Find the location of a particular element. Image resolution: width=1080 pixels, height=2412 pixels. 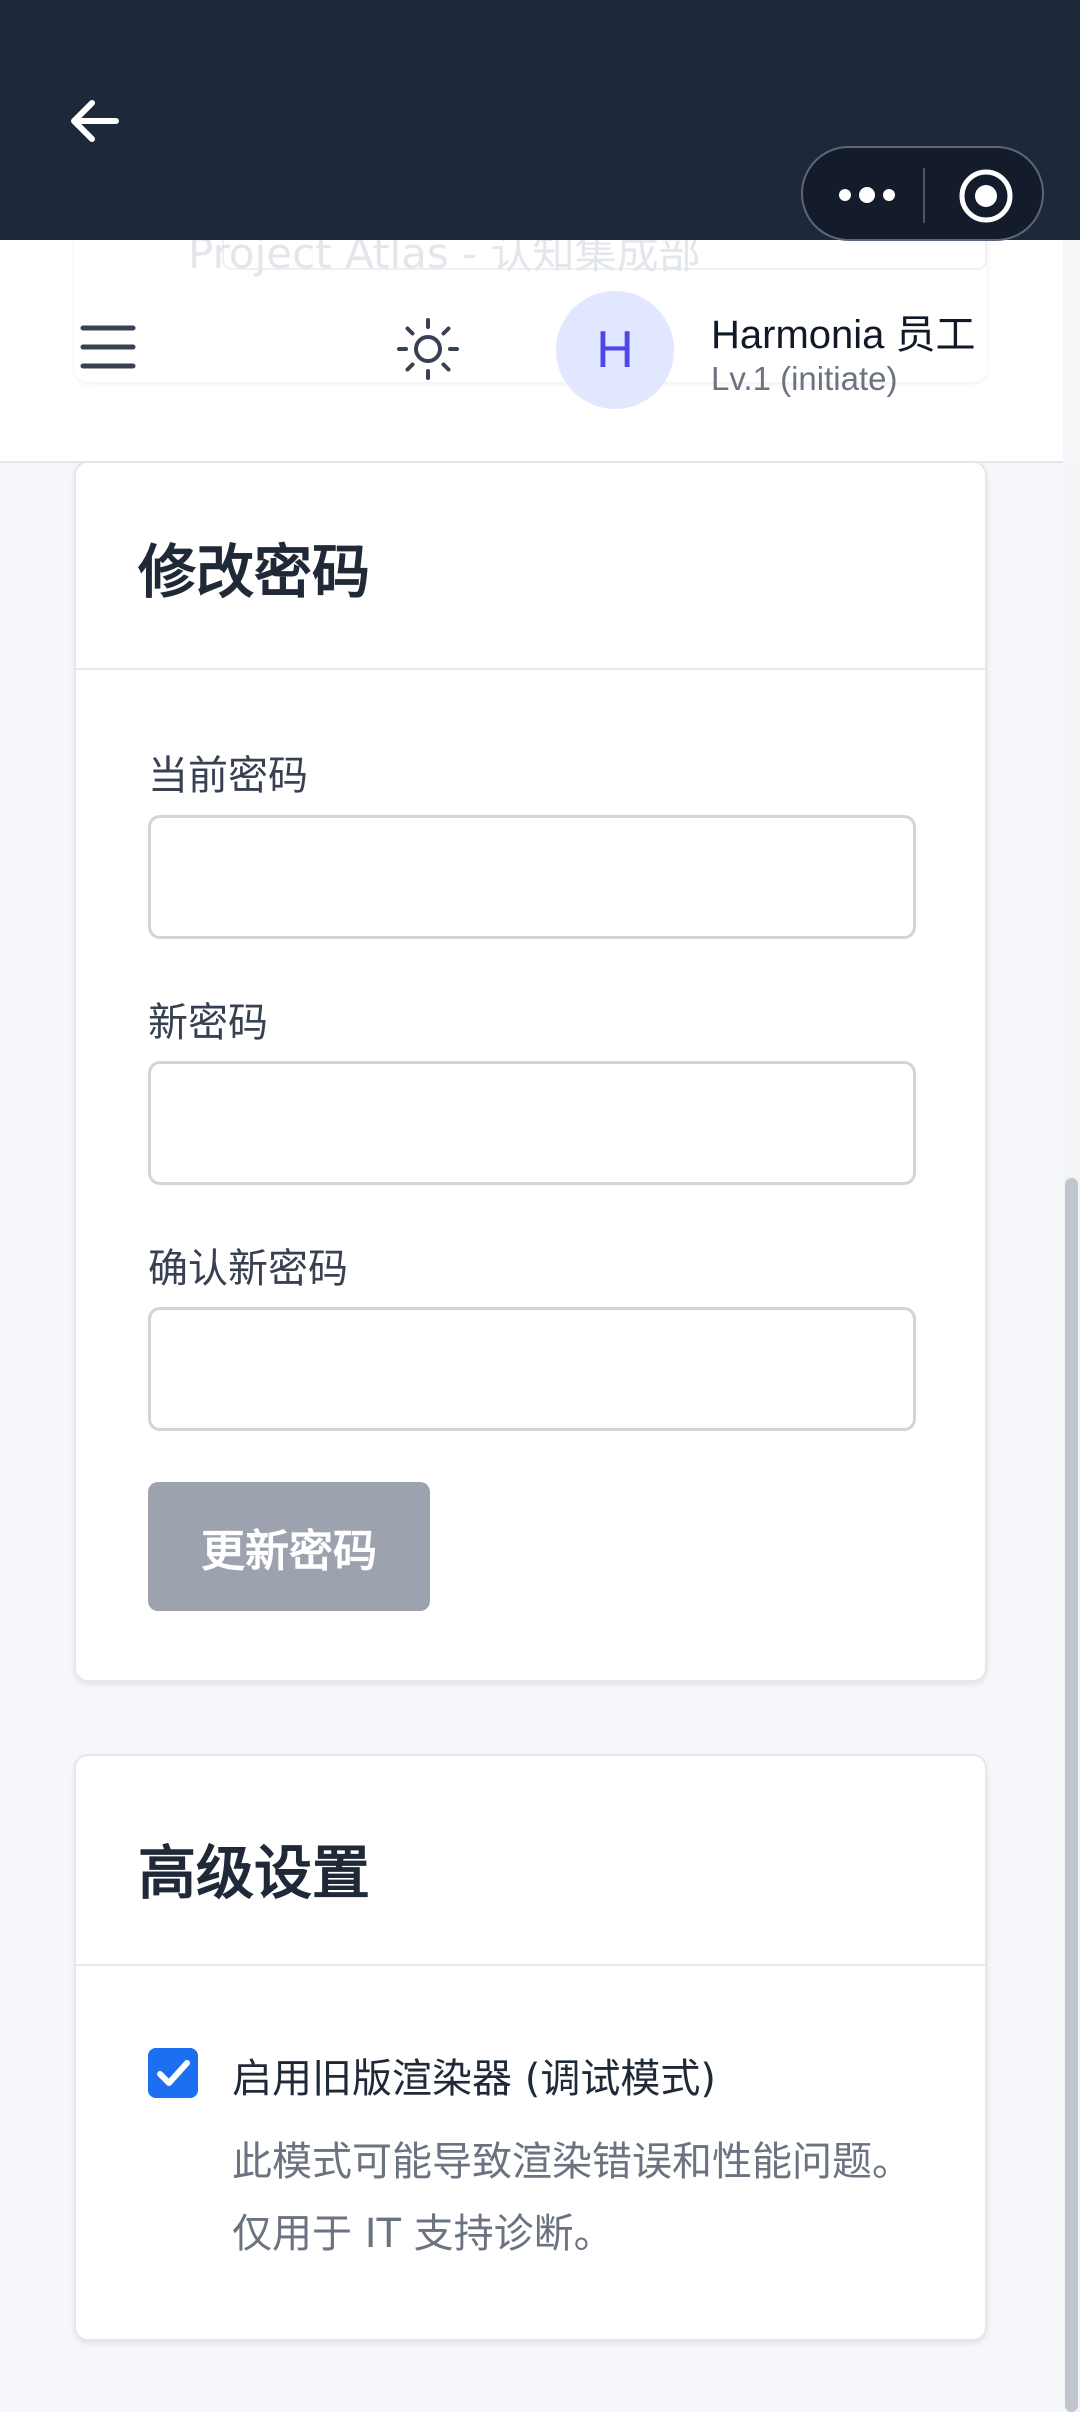

legacy-renderer-description: 此模式可能导致渲染错误和性能问题。仅用于 IT 支持诊断。 is located at coordinates (572, 2198).